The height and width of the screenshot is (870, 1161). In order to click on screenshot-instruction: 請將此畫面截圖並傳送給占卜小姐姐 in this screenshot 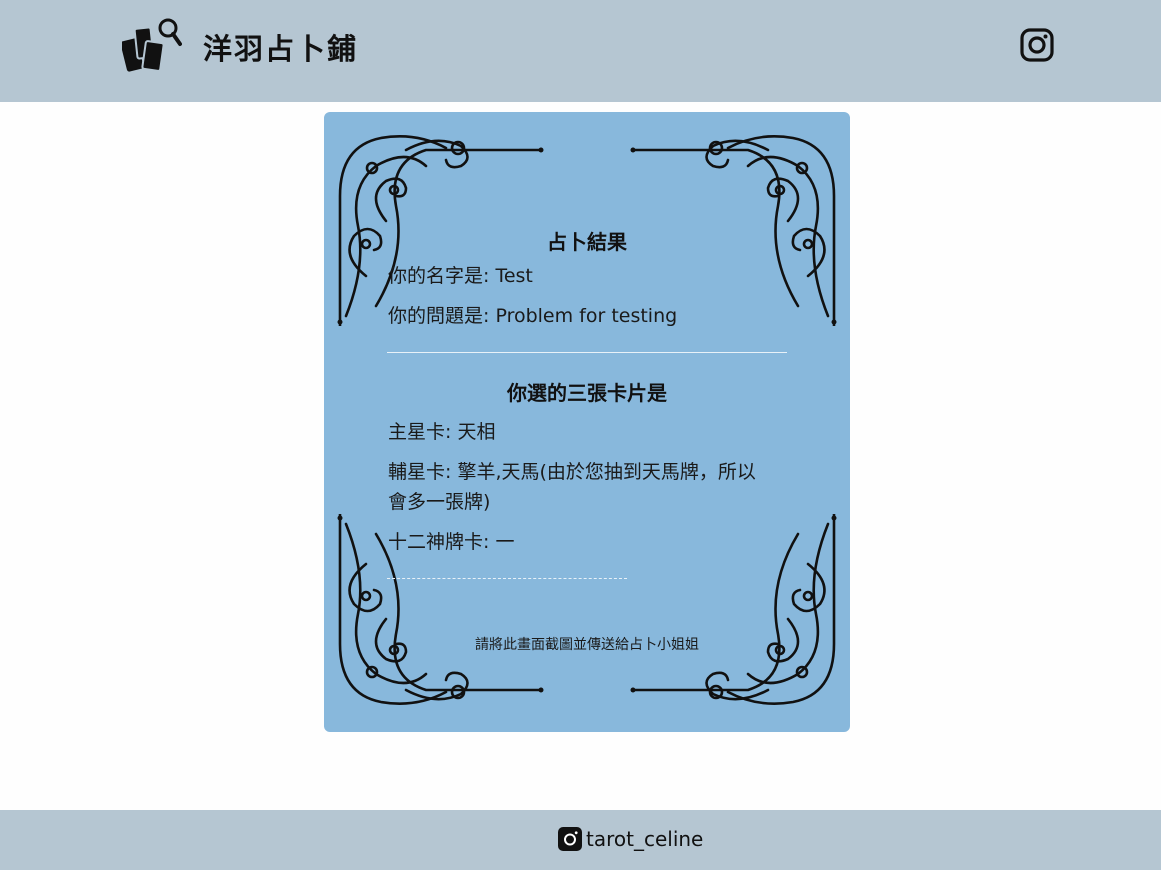, I will do `click(587, 645)`.